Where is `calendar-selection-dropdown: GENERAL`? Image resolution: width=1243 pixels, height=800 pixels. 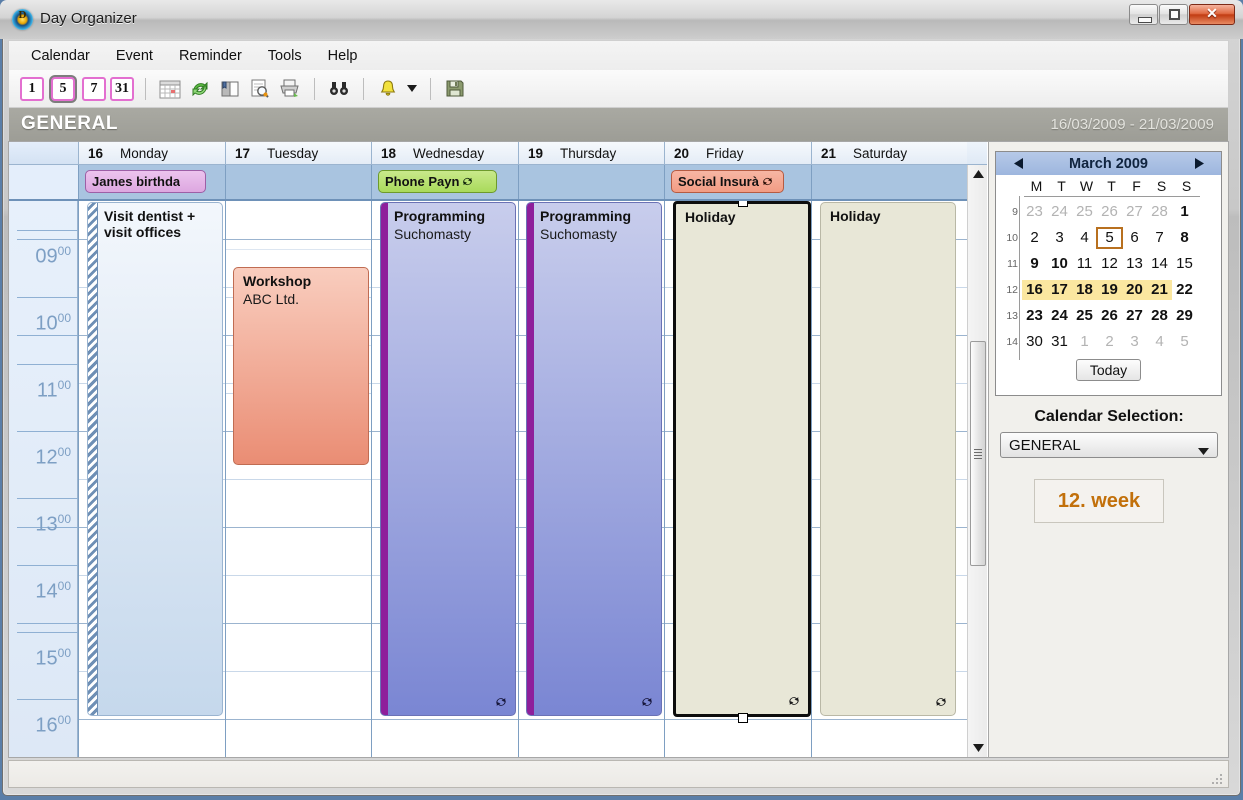 calendar-selection-dropdown: GENERAL is located at coordinates (1109, 445).